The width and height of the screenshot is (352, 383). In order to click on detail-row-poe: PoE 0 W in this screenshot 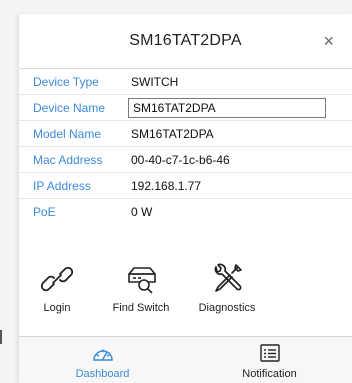, I will do `click(185, 212)`.